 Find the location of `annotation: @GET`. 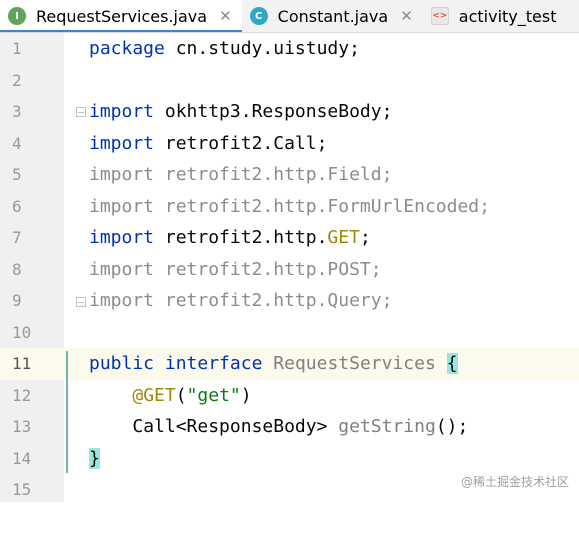

annotation: @GET is located at coordinates (154, 395).